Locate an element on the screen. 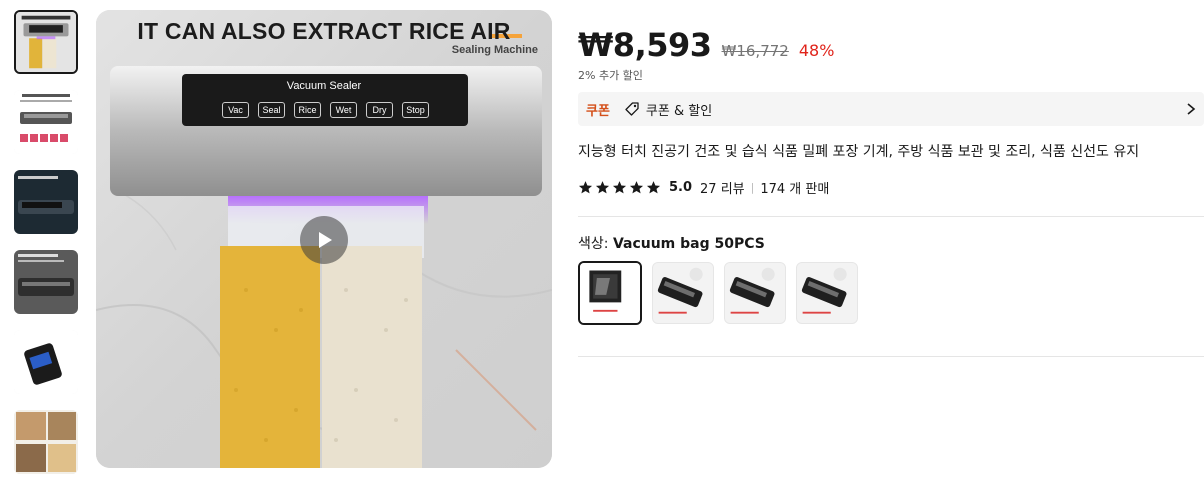  panel-button-stop: Stop is located at coordinates (415, 110).